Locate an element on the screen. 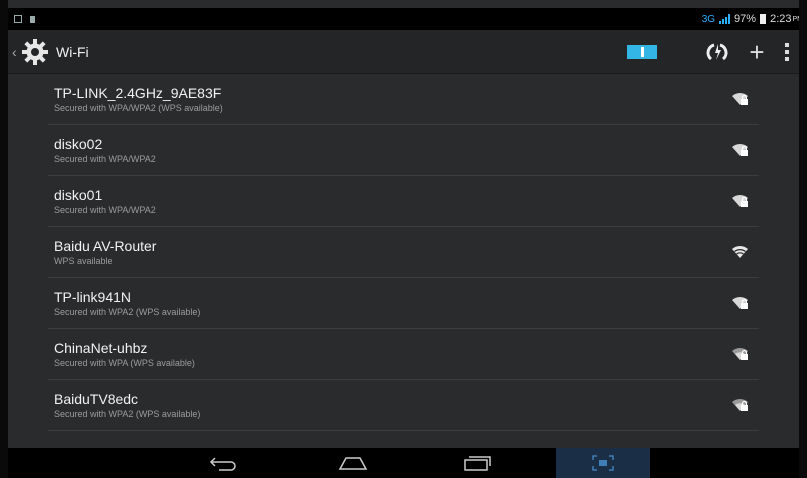 The height and width of the screenshot is (478, 807). recent-apps-button is located at coordinates (477, 463).